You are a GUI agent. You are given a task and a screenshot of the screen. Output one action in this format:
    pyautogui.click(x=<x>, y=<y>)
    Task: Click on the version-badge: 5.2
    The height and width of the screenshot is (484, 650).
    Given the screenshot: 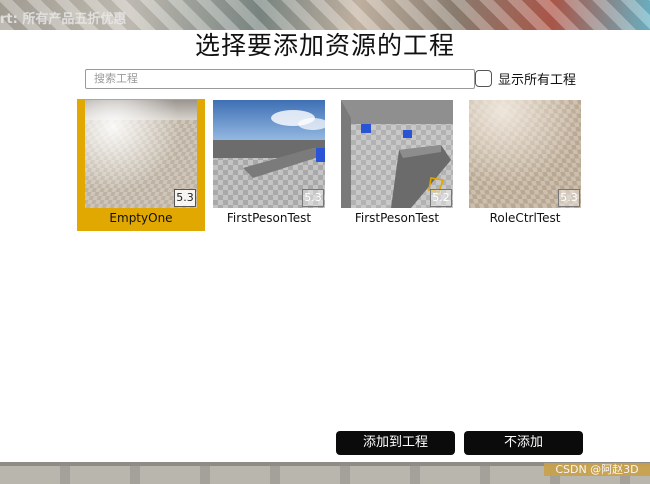 What is the action you would take?
    pyautogui.click(x=441, y=198)
    